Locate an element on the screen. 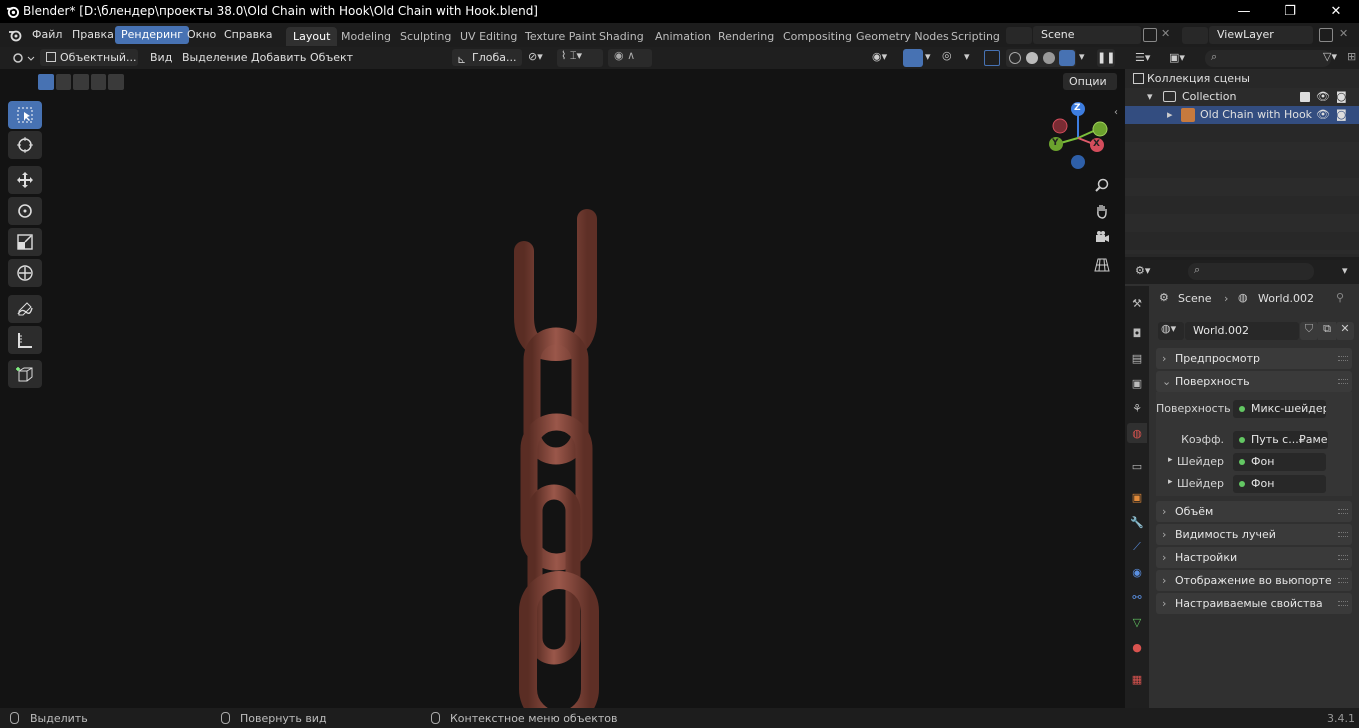 Image resolution: width=1359 pixels, height=728 pixels. tab-sculpting: Sculpting is located at coordinates (425, 36).